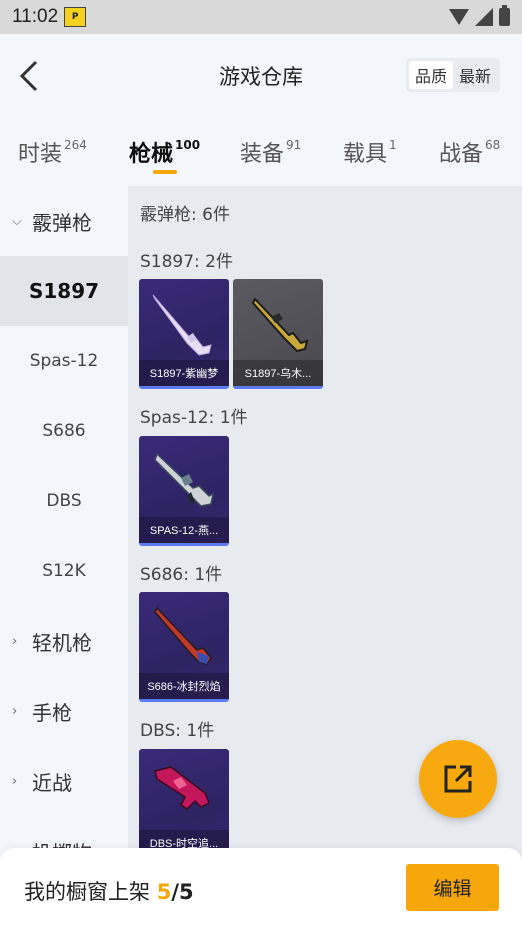 The height and width of the screenshot is (928, 522). What do you see at coordinates (184, 373) in the screenshot?
I see `weapon-card-label: S1897-紫幽梦` at bounding box center [184, 373].